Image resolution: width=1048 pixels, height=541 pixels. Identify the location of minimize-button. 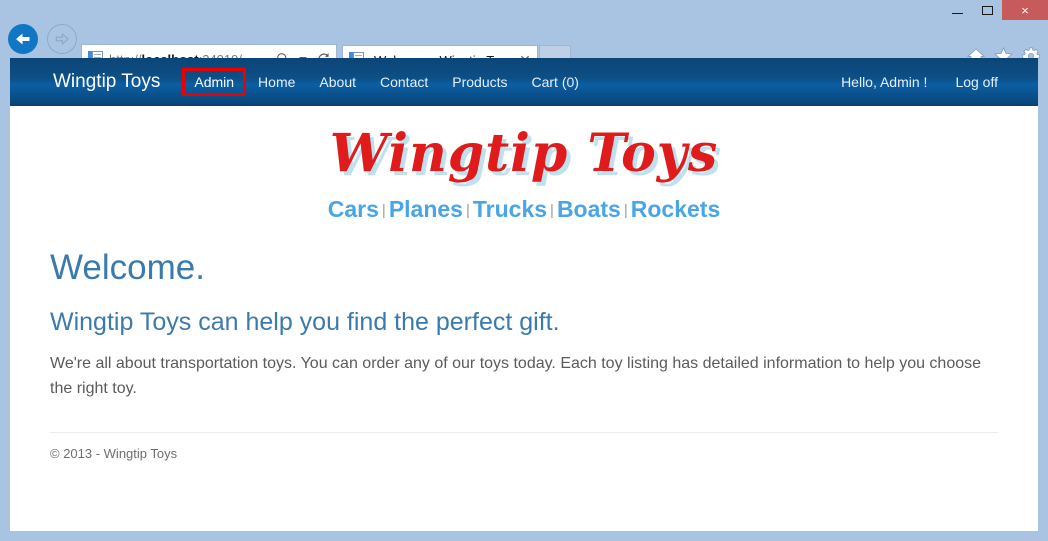
(957, 10).